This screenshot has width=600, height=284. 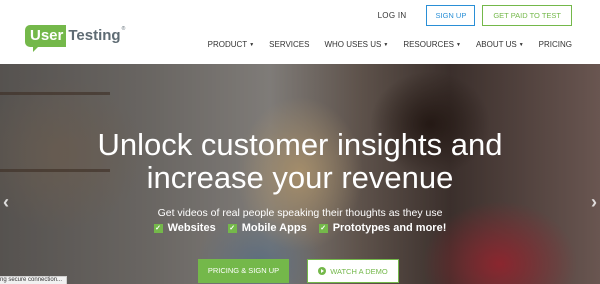 What do you see at coordinates (359, 271) in the screenshot?
I see `watch-demo-label: WATCH A DEMO` at bounding box center [359, 271].